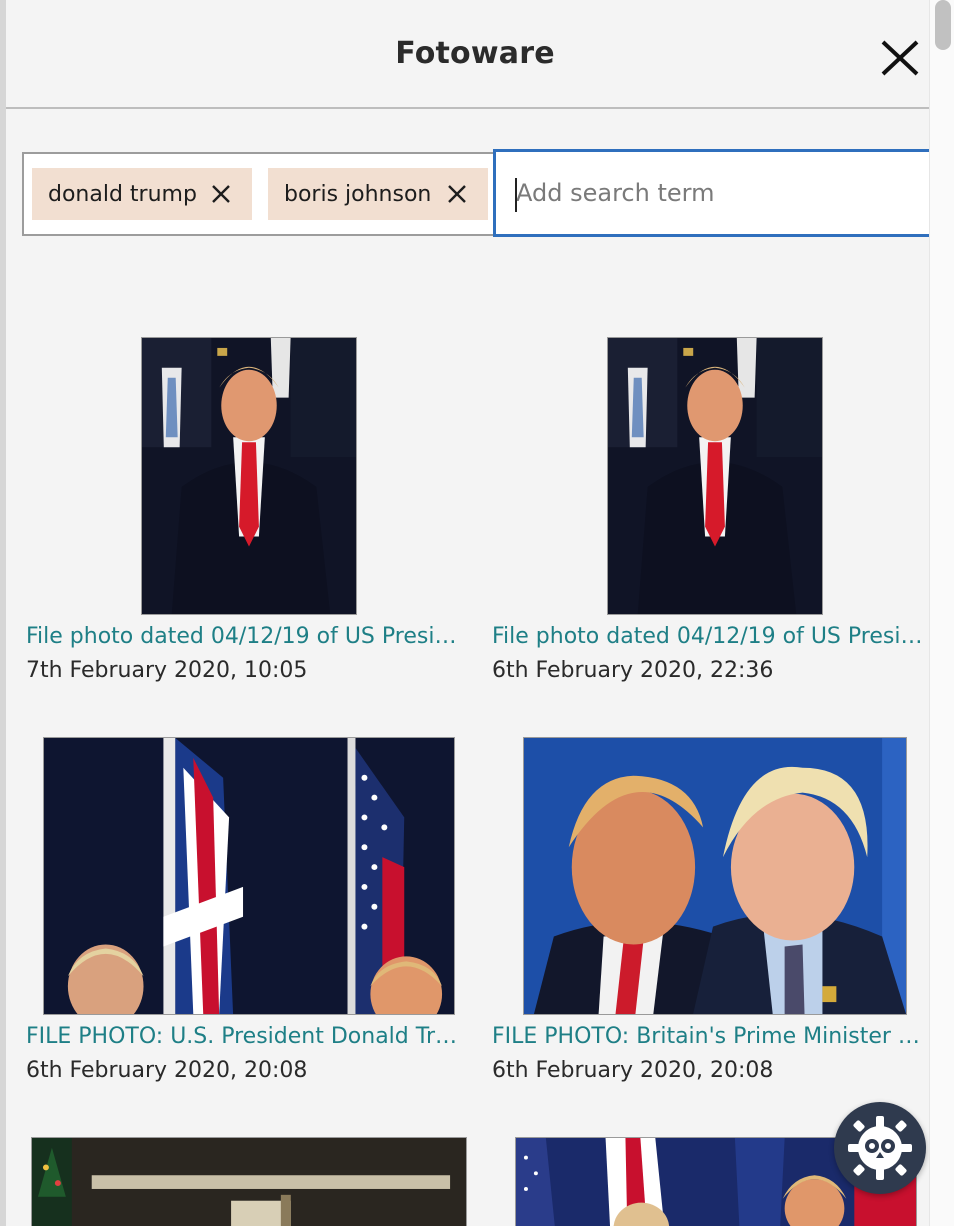  Describe the element at coordinates (941, 613) in the screenshot. I see `scrollbar-track` at that location.